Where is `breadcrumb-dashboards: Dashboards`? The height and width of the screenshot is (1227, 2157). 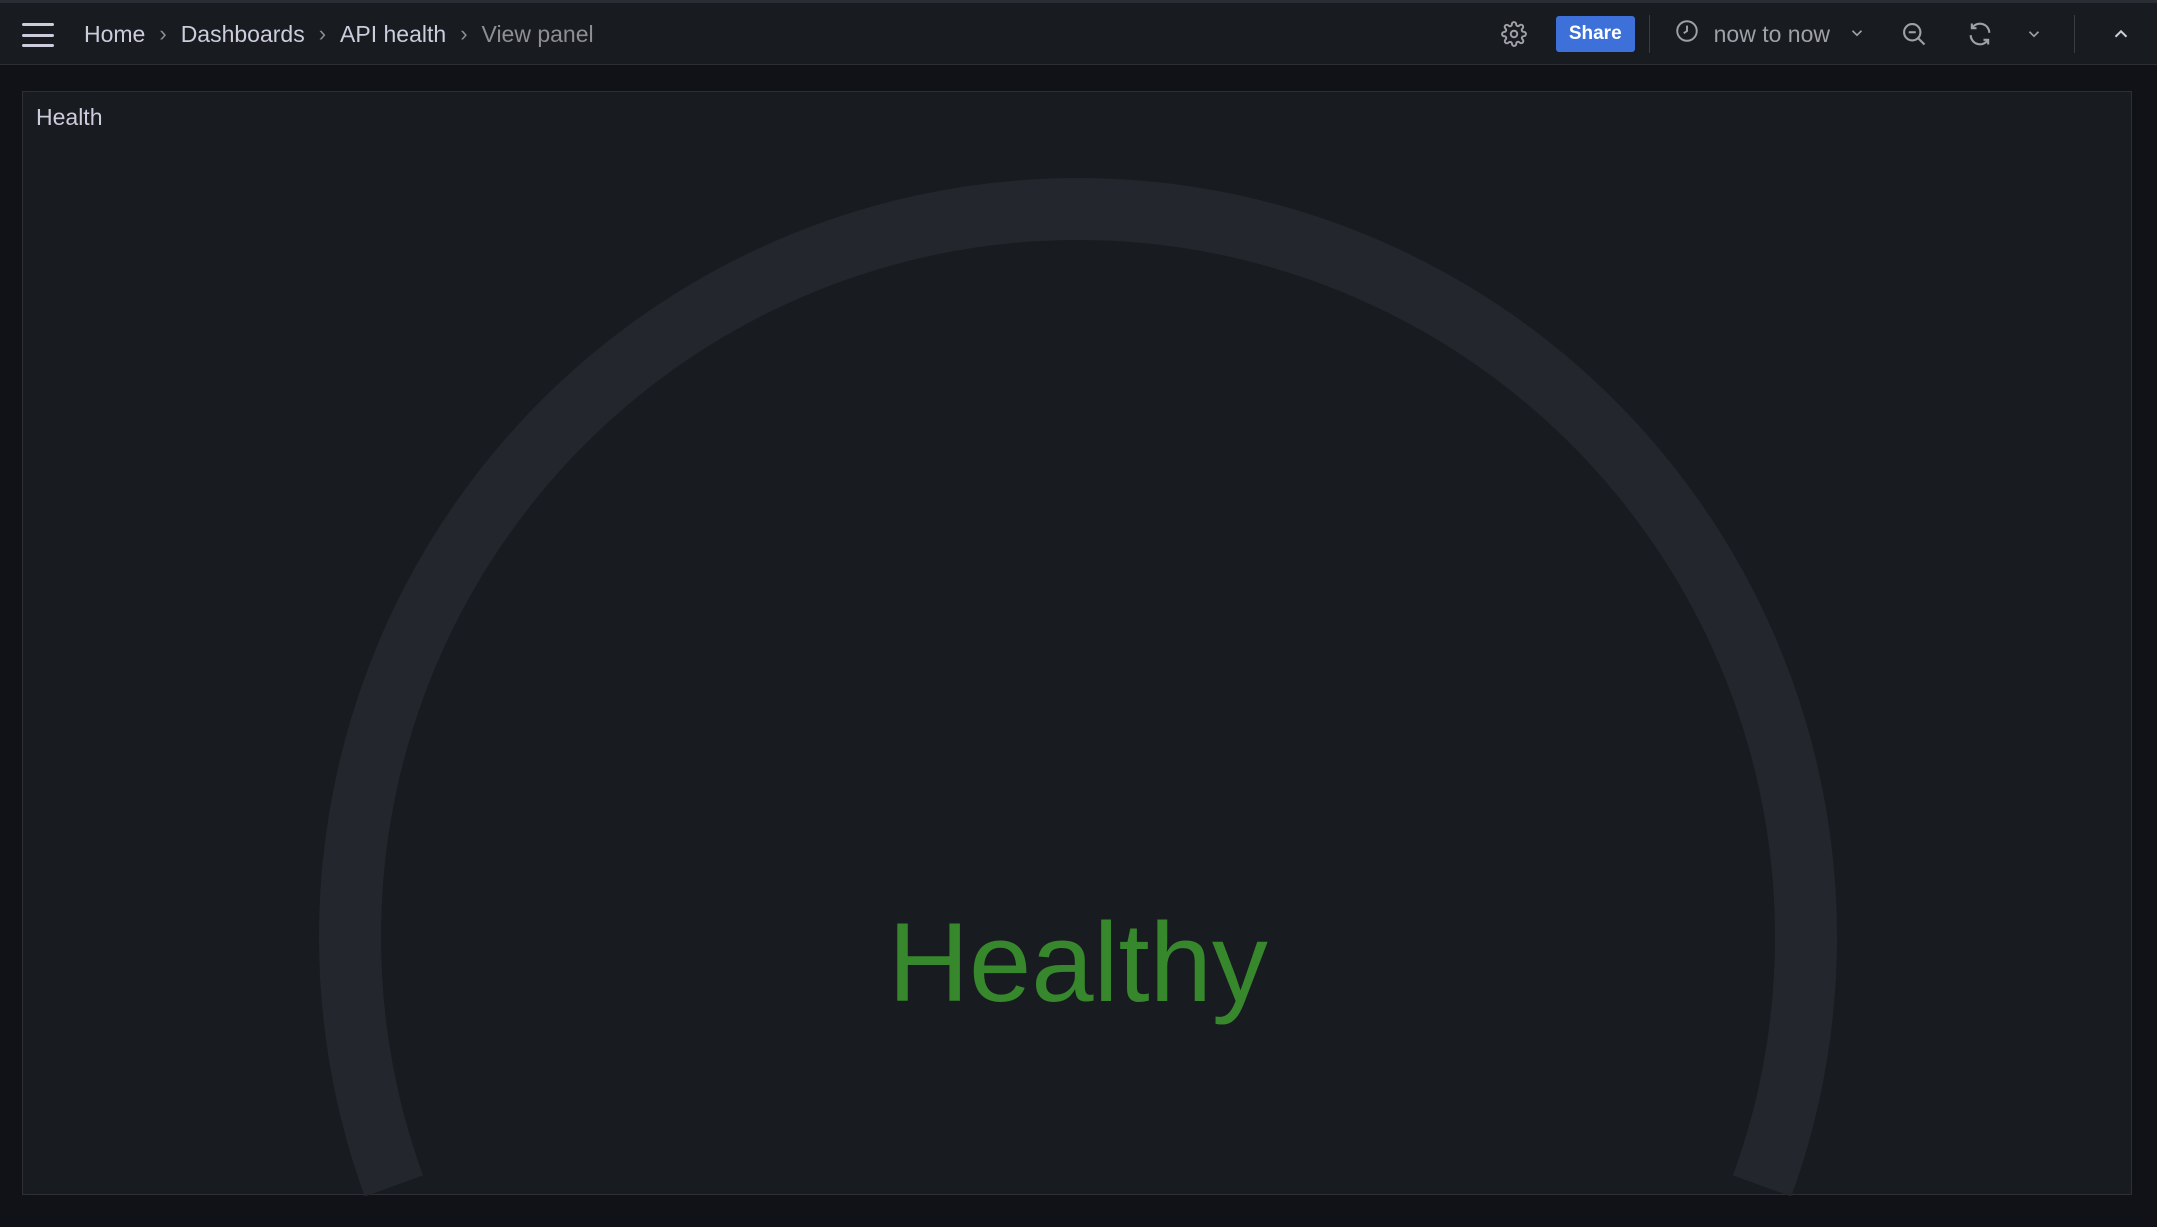 breadcrumb-dashboards: Dashboards is located at coordinates (243, 34).